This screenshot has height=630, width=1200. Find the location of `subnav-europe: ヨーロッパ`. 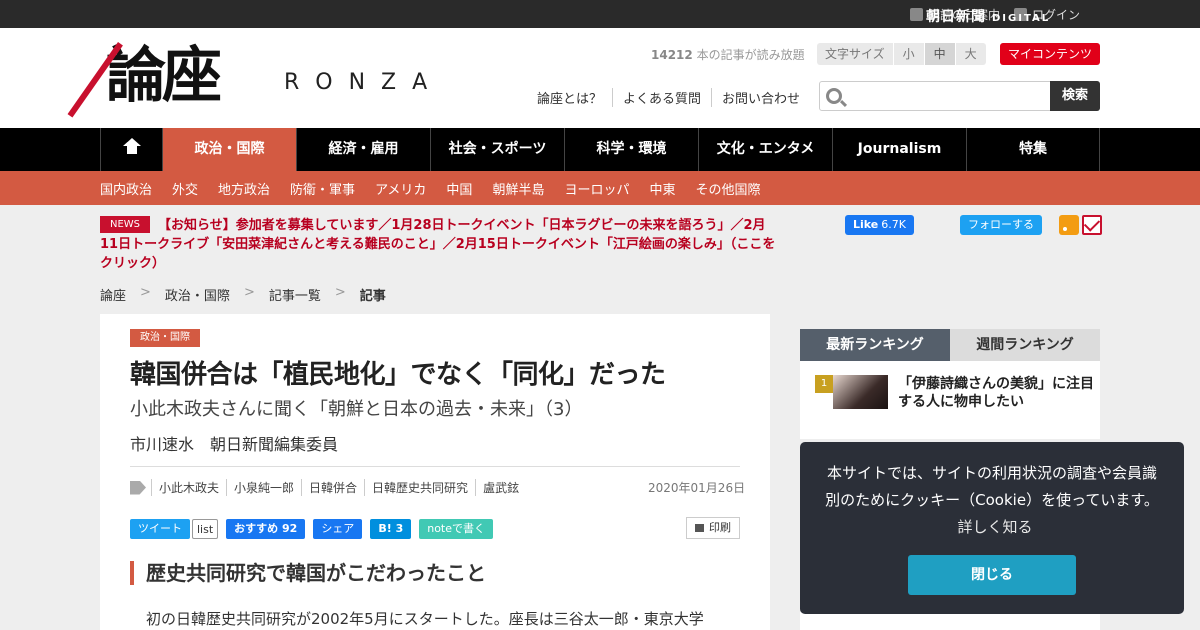

subnav-europe: ヨーロッパ is located at coordinates (596, 188).